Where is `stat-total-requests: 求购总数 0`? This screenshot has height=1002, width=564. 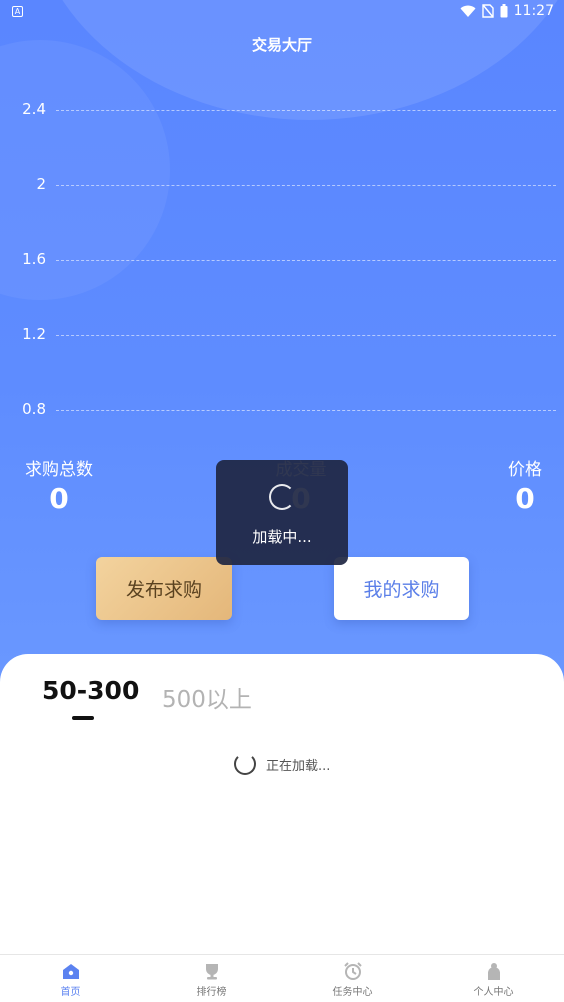
stat-total-requests: 求购总数 0 is located at coordinates (59, 485).